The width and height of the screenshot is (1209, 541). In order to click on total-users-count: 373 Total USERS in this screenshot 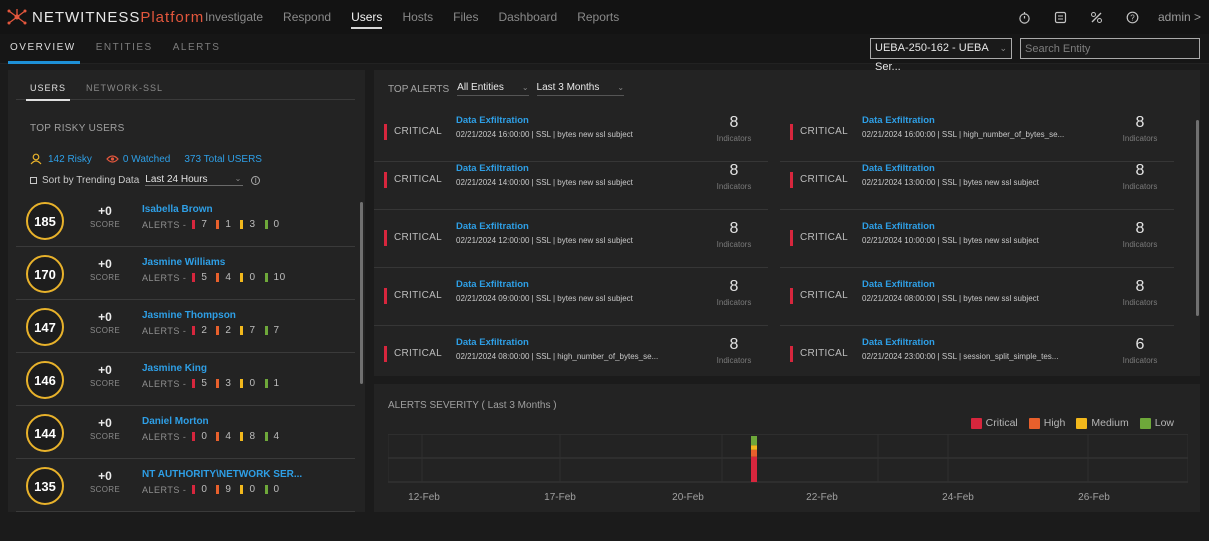, I will do `click(223, 159)`.